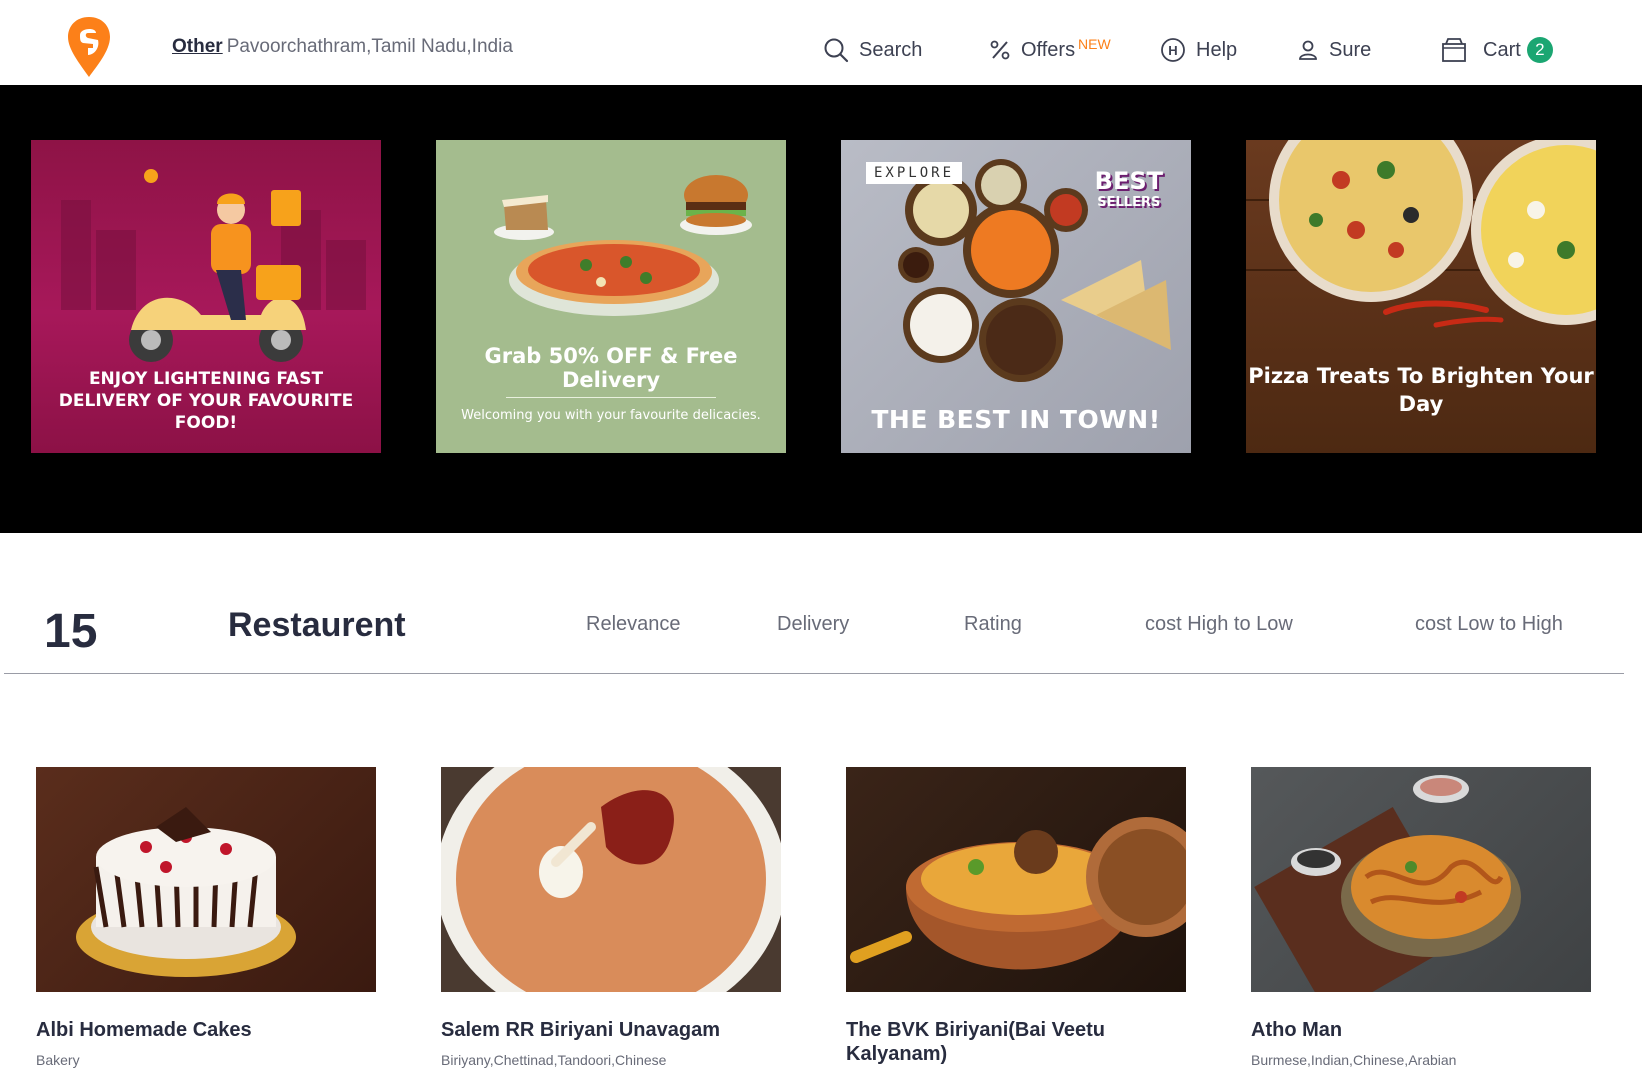  I want to click on nav-help-label: Help, so click(1217, 49).